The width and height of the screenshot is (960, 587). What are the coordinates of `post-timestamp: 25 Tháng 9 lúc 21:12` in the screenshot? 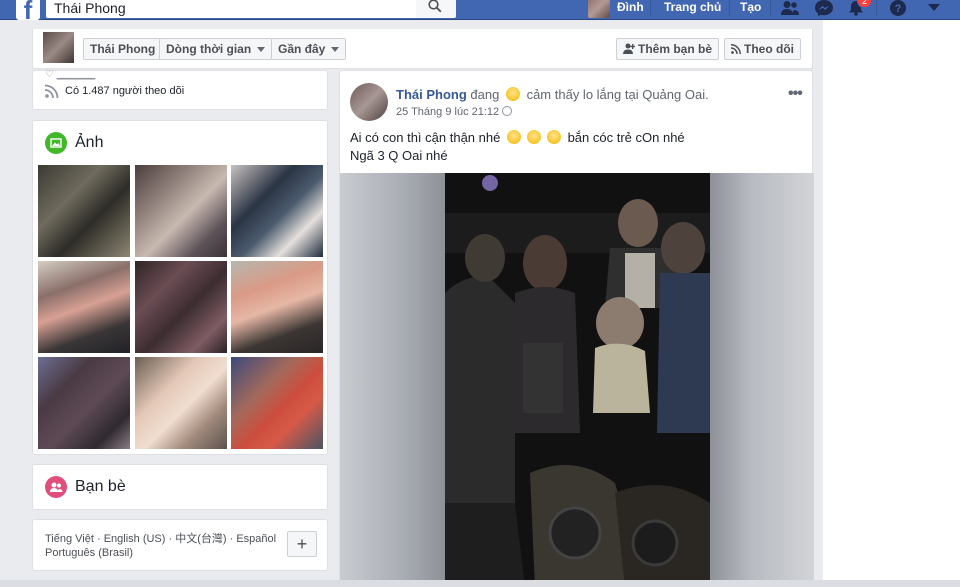 It's located at (454, 112).